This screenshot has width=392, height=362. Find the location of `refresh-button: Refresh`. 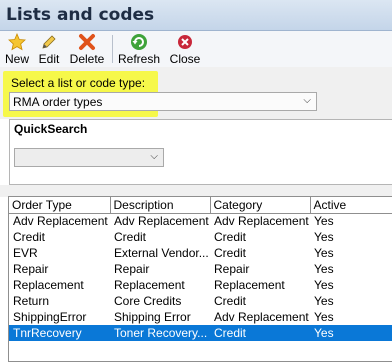

refresh-button: Refresh is located at coordinates (139, 49).